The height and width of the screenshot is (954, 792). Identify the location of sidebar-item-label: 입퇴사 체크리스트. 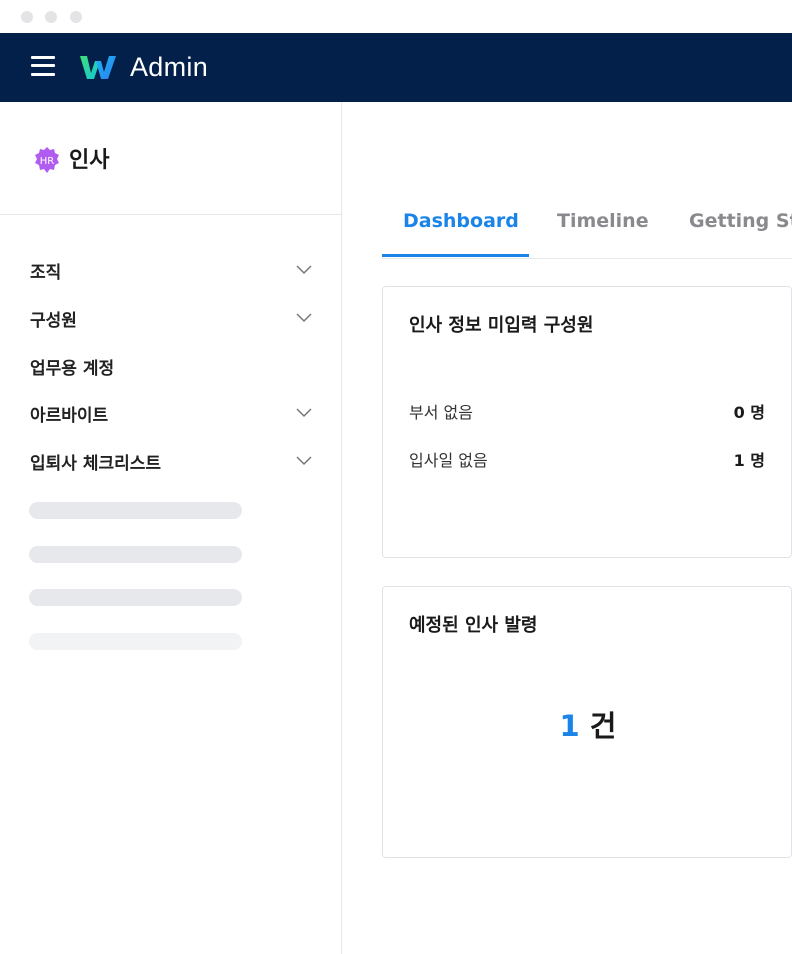
(96, 463).